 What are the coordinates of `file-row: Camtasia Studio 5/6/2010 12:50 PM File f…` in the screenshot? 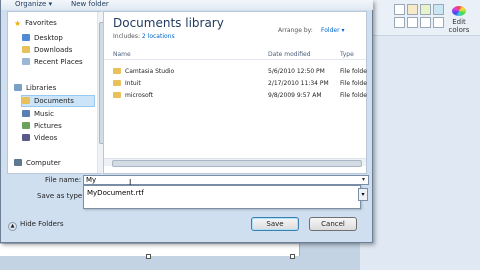 It's located at (235, 71).